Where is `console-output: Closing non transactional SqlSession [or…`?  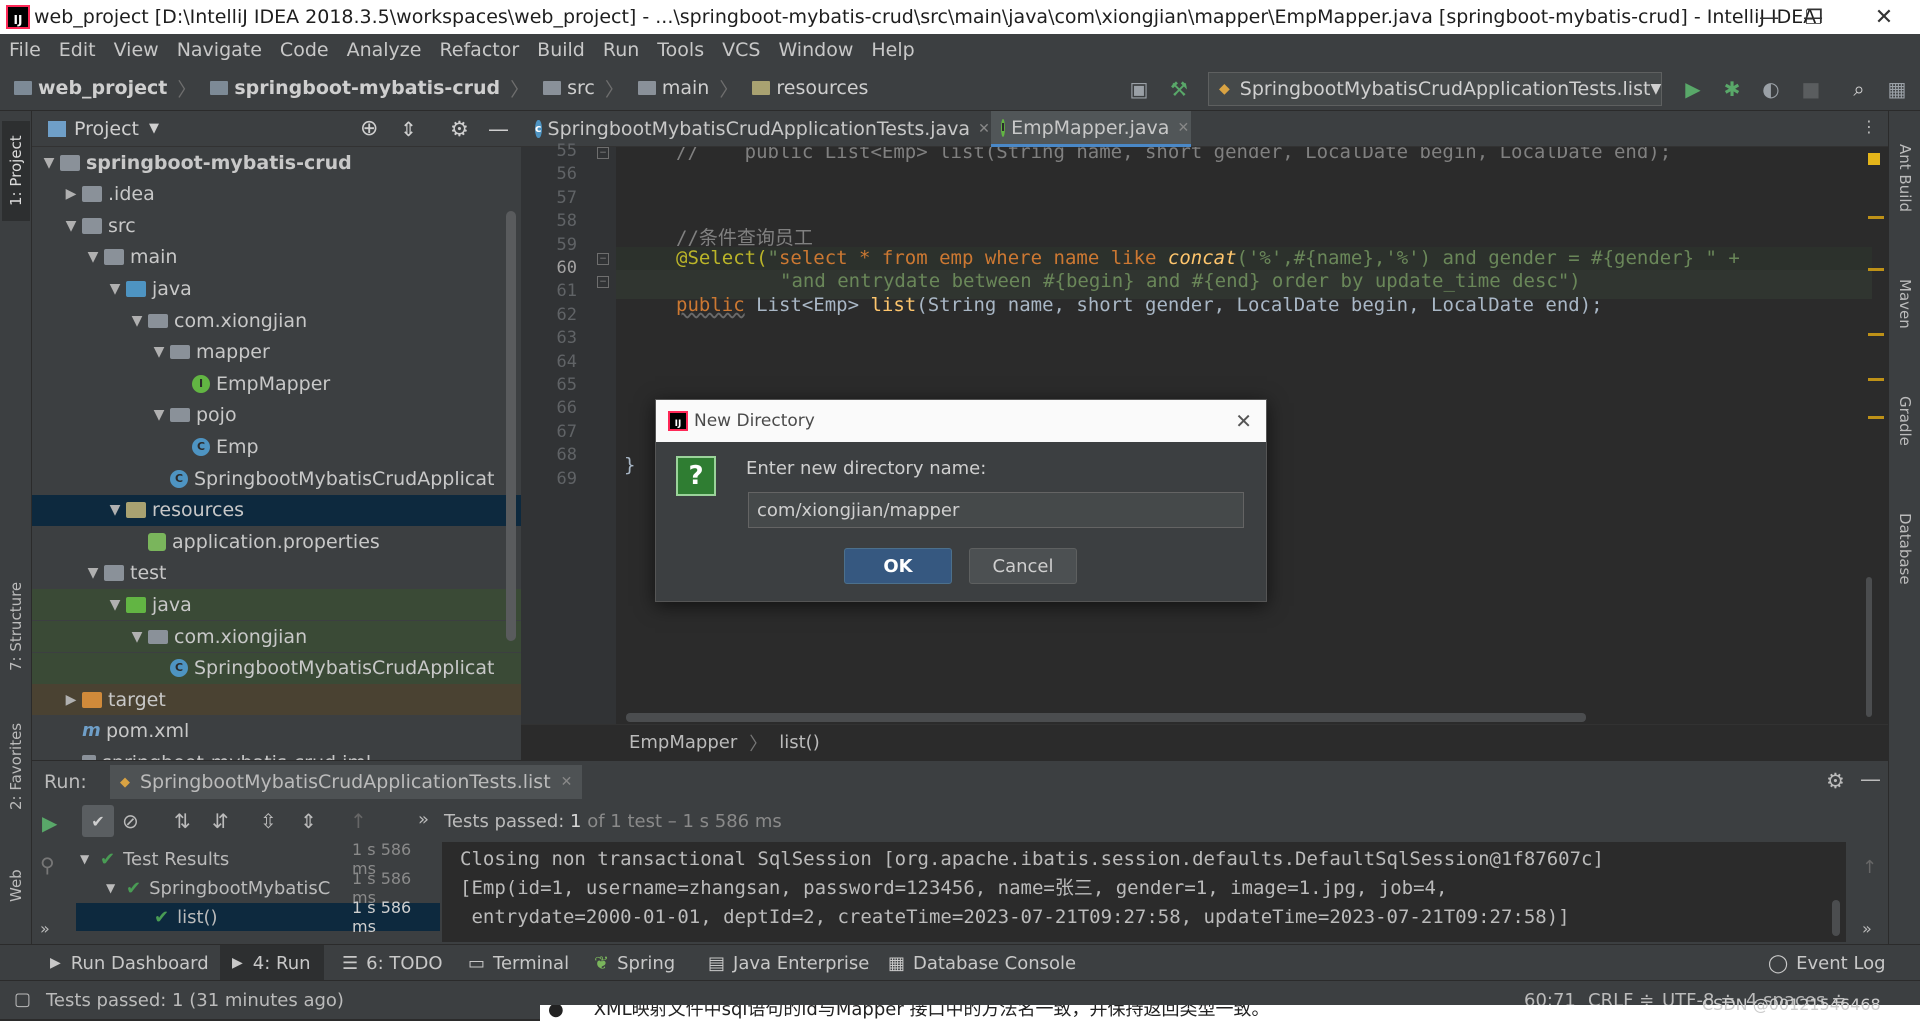
console-output: Closing non transactional SqlSession [or… is located at coordinates (1144, 892).